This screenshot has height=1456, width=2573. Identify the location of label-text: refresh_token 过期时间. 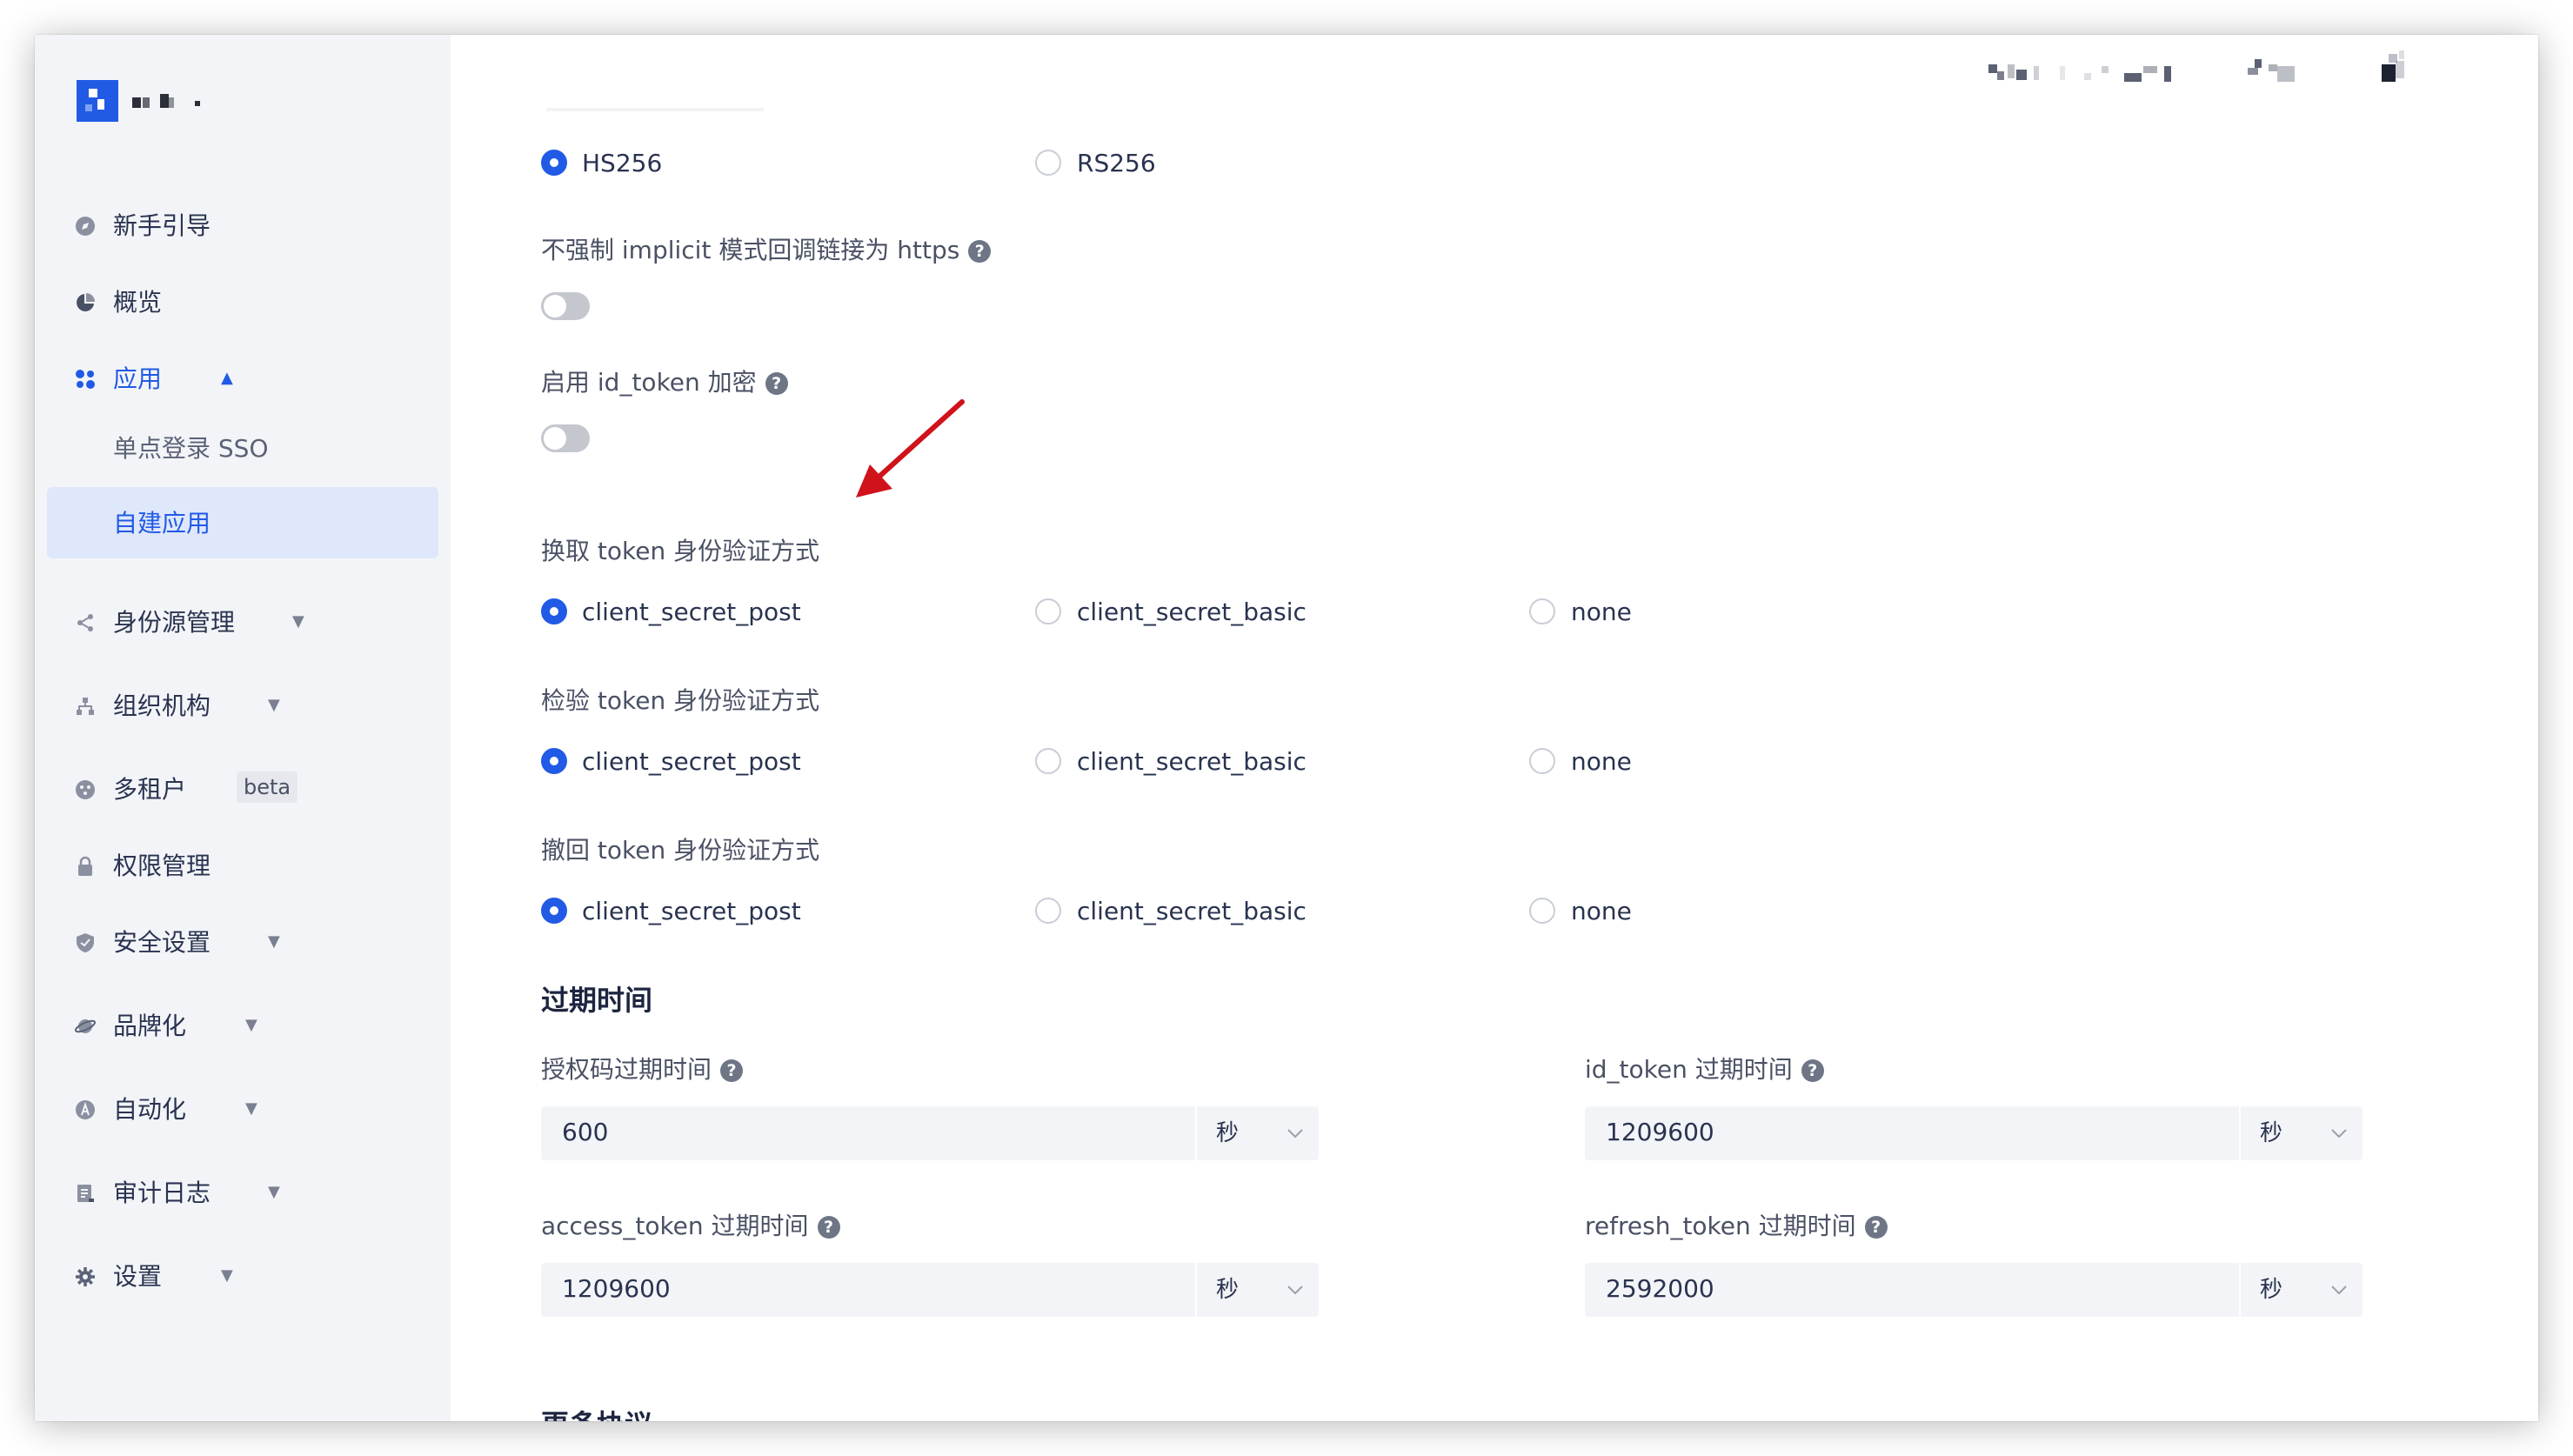
(1720, 1226).